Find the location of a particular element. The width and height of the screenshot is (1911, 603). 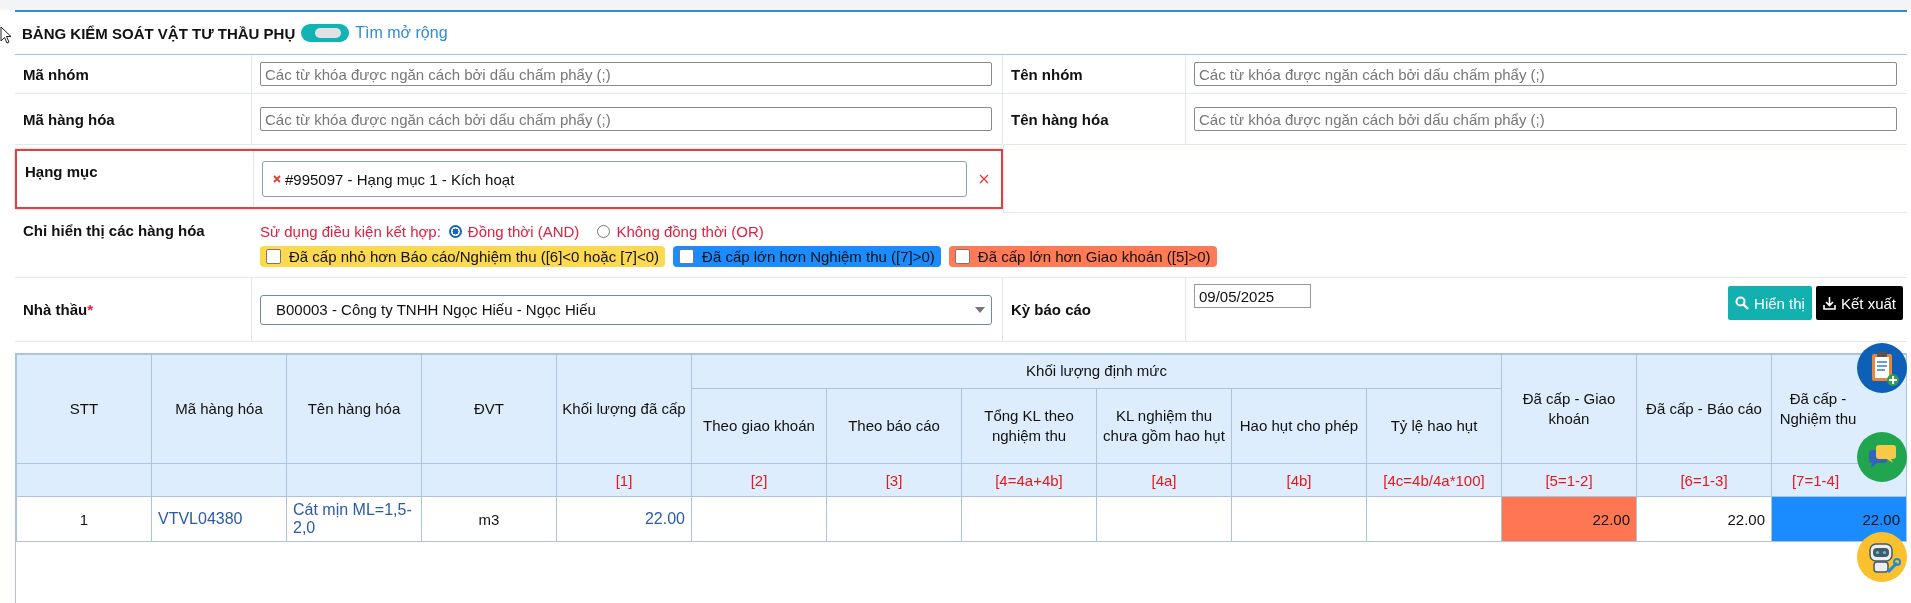

filter-chip: Đã cấp lớn hơn Nghiệm thu ([7]>0) is located at coordinates (807, 256).